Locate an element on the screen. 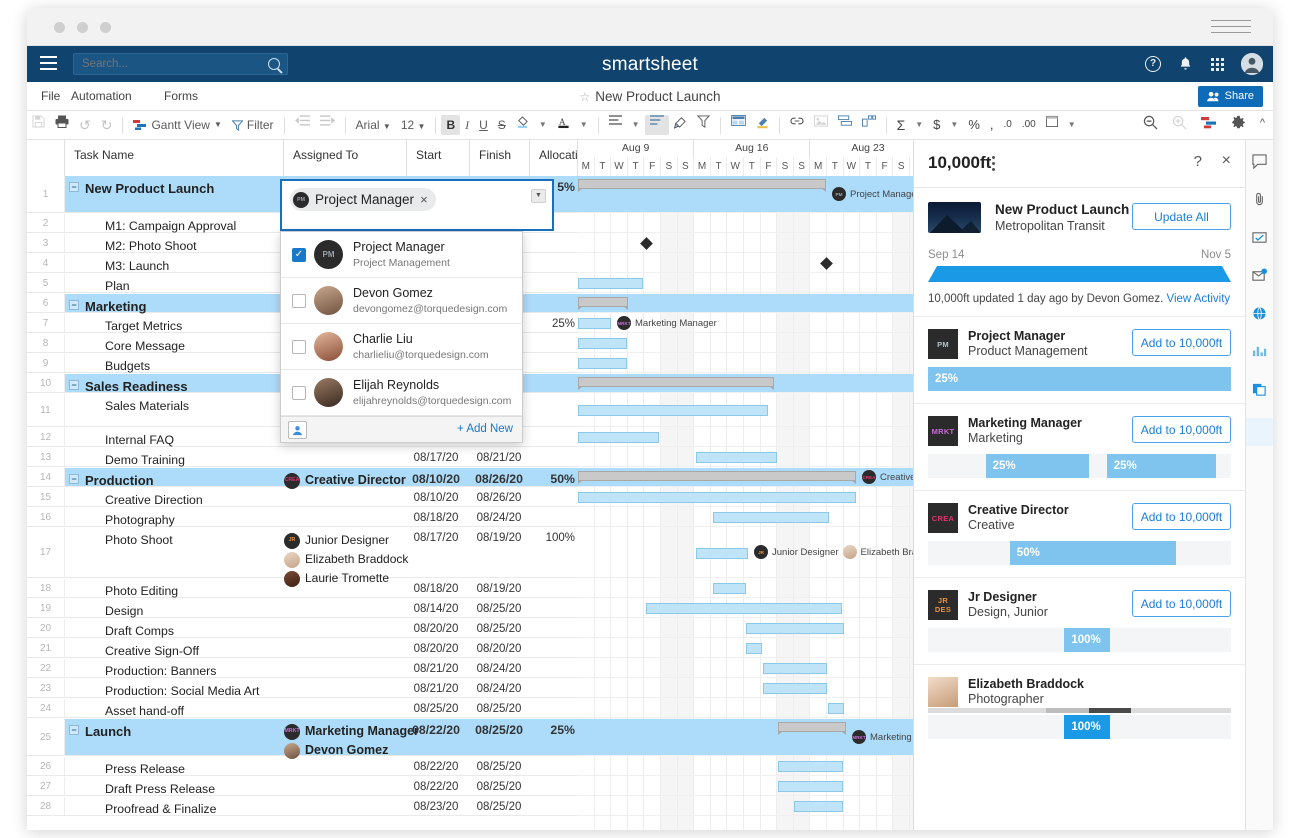 The image size is (1300, 838). font-size-select: 12 ▼ is located at coordinates (413, 125).